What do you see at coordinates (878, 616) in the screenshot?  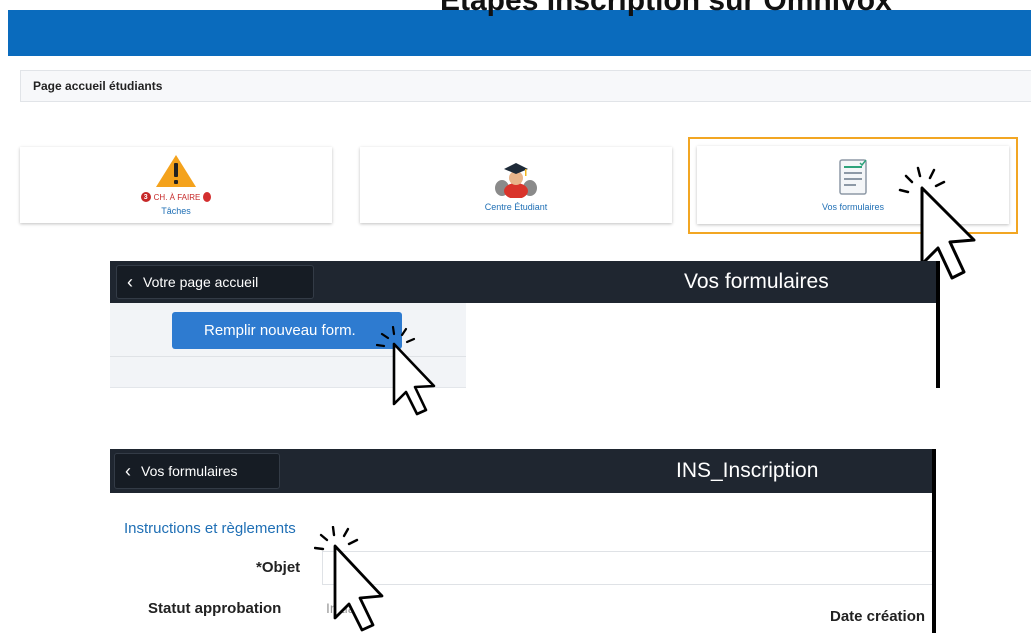 I see `date-creation-label: Date création` at bounding box center [878, 616].